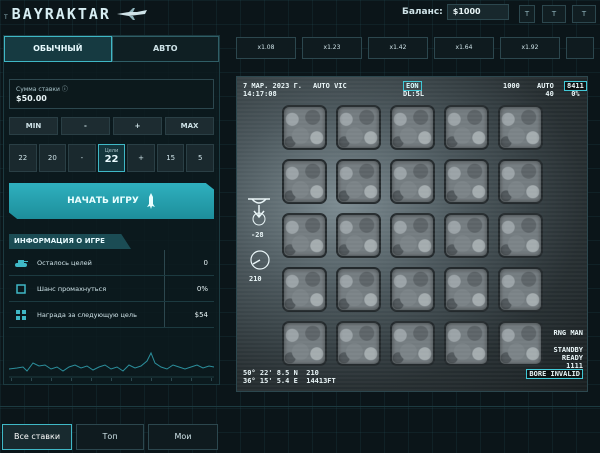  What do you see at coordinates (530, 48) in the screenshot?
I see `multiplier-item: x1.92` at bounding box center [530, 48].